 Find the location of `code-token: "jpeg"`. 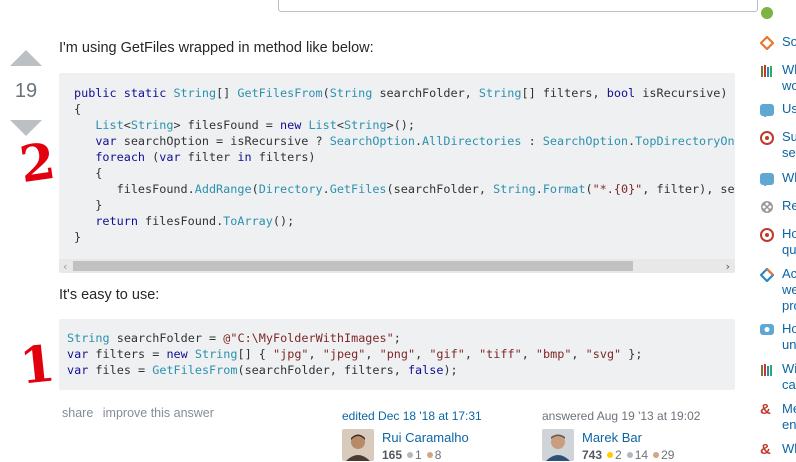

code-token: "jpeg" is located at coordinates (344, 354).